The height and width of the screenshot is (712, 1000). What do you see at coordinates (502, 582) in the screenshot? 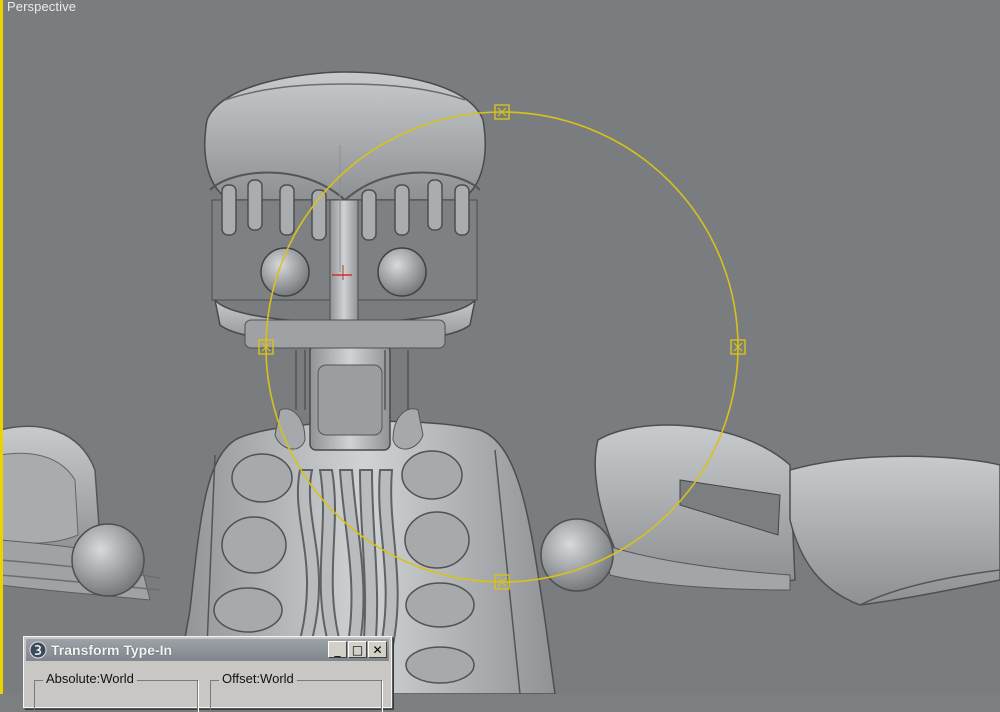
I see `gizmo-handle-bottom-icon` at bounding box center [502, 582].